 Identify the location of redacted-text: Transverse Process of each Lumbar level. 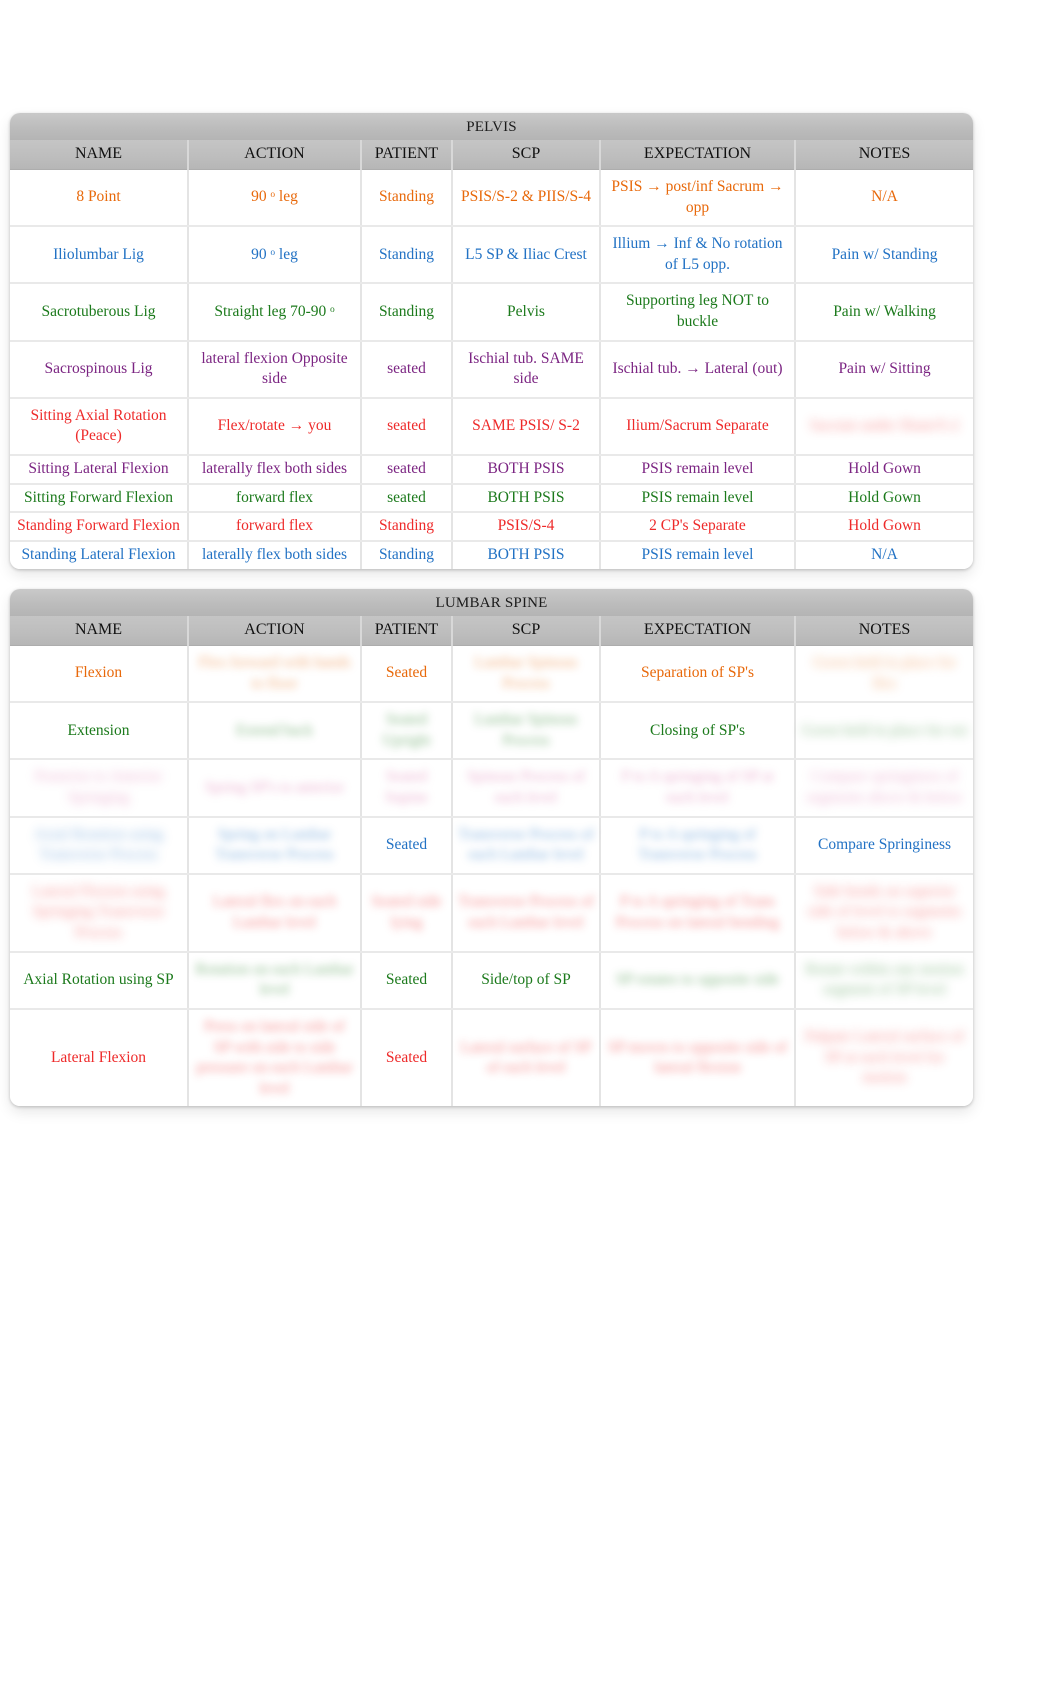
(526, 912).